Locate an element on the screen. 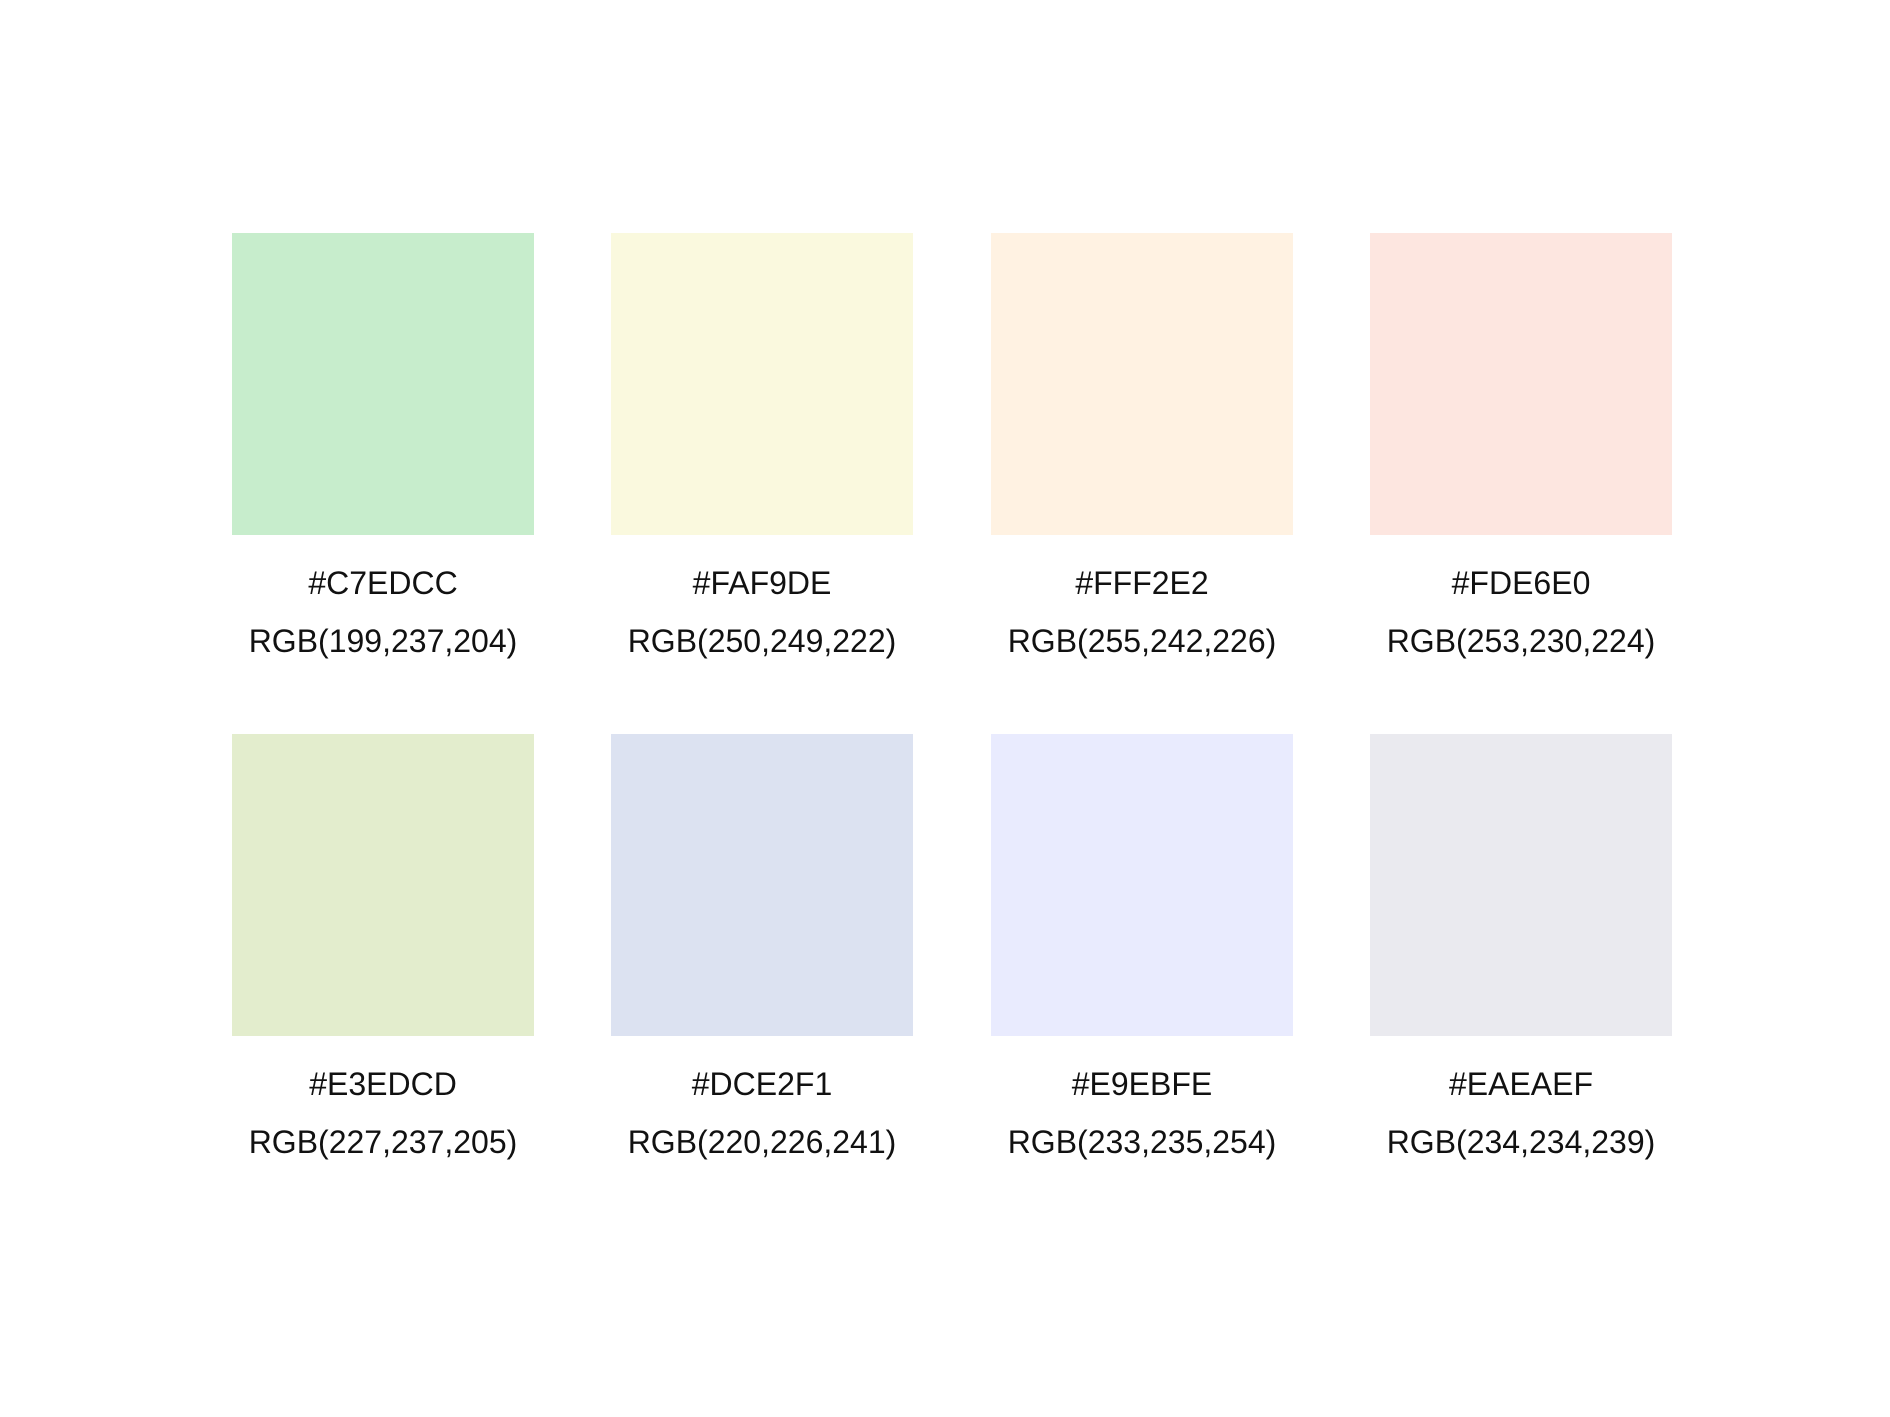 The height and width of the screenshot is (1417, 1890). hex-label: #FDE6E0 is located at coordinates (1521, 583).